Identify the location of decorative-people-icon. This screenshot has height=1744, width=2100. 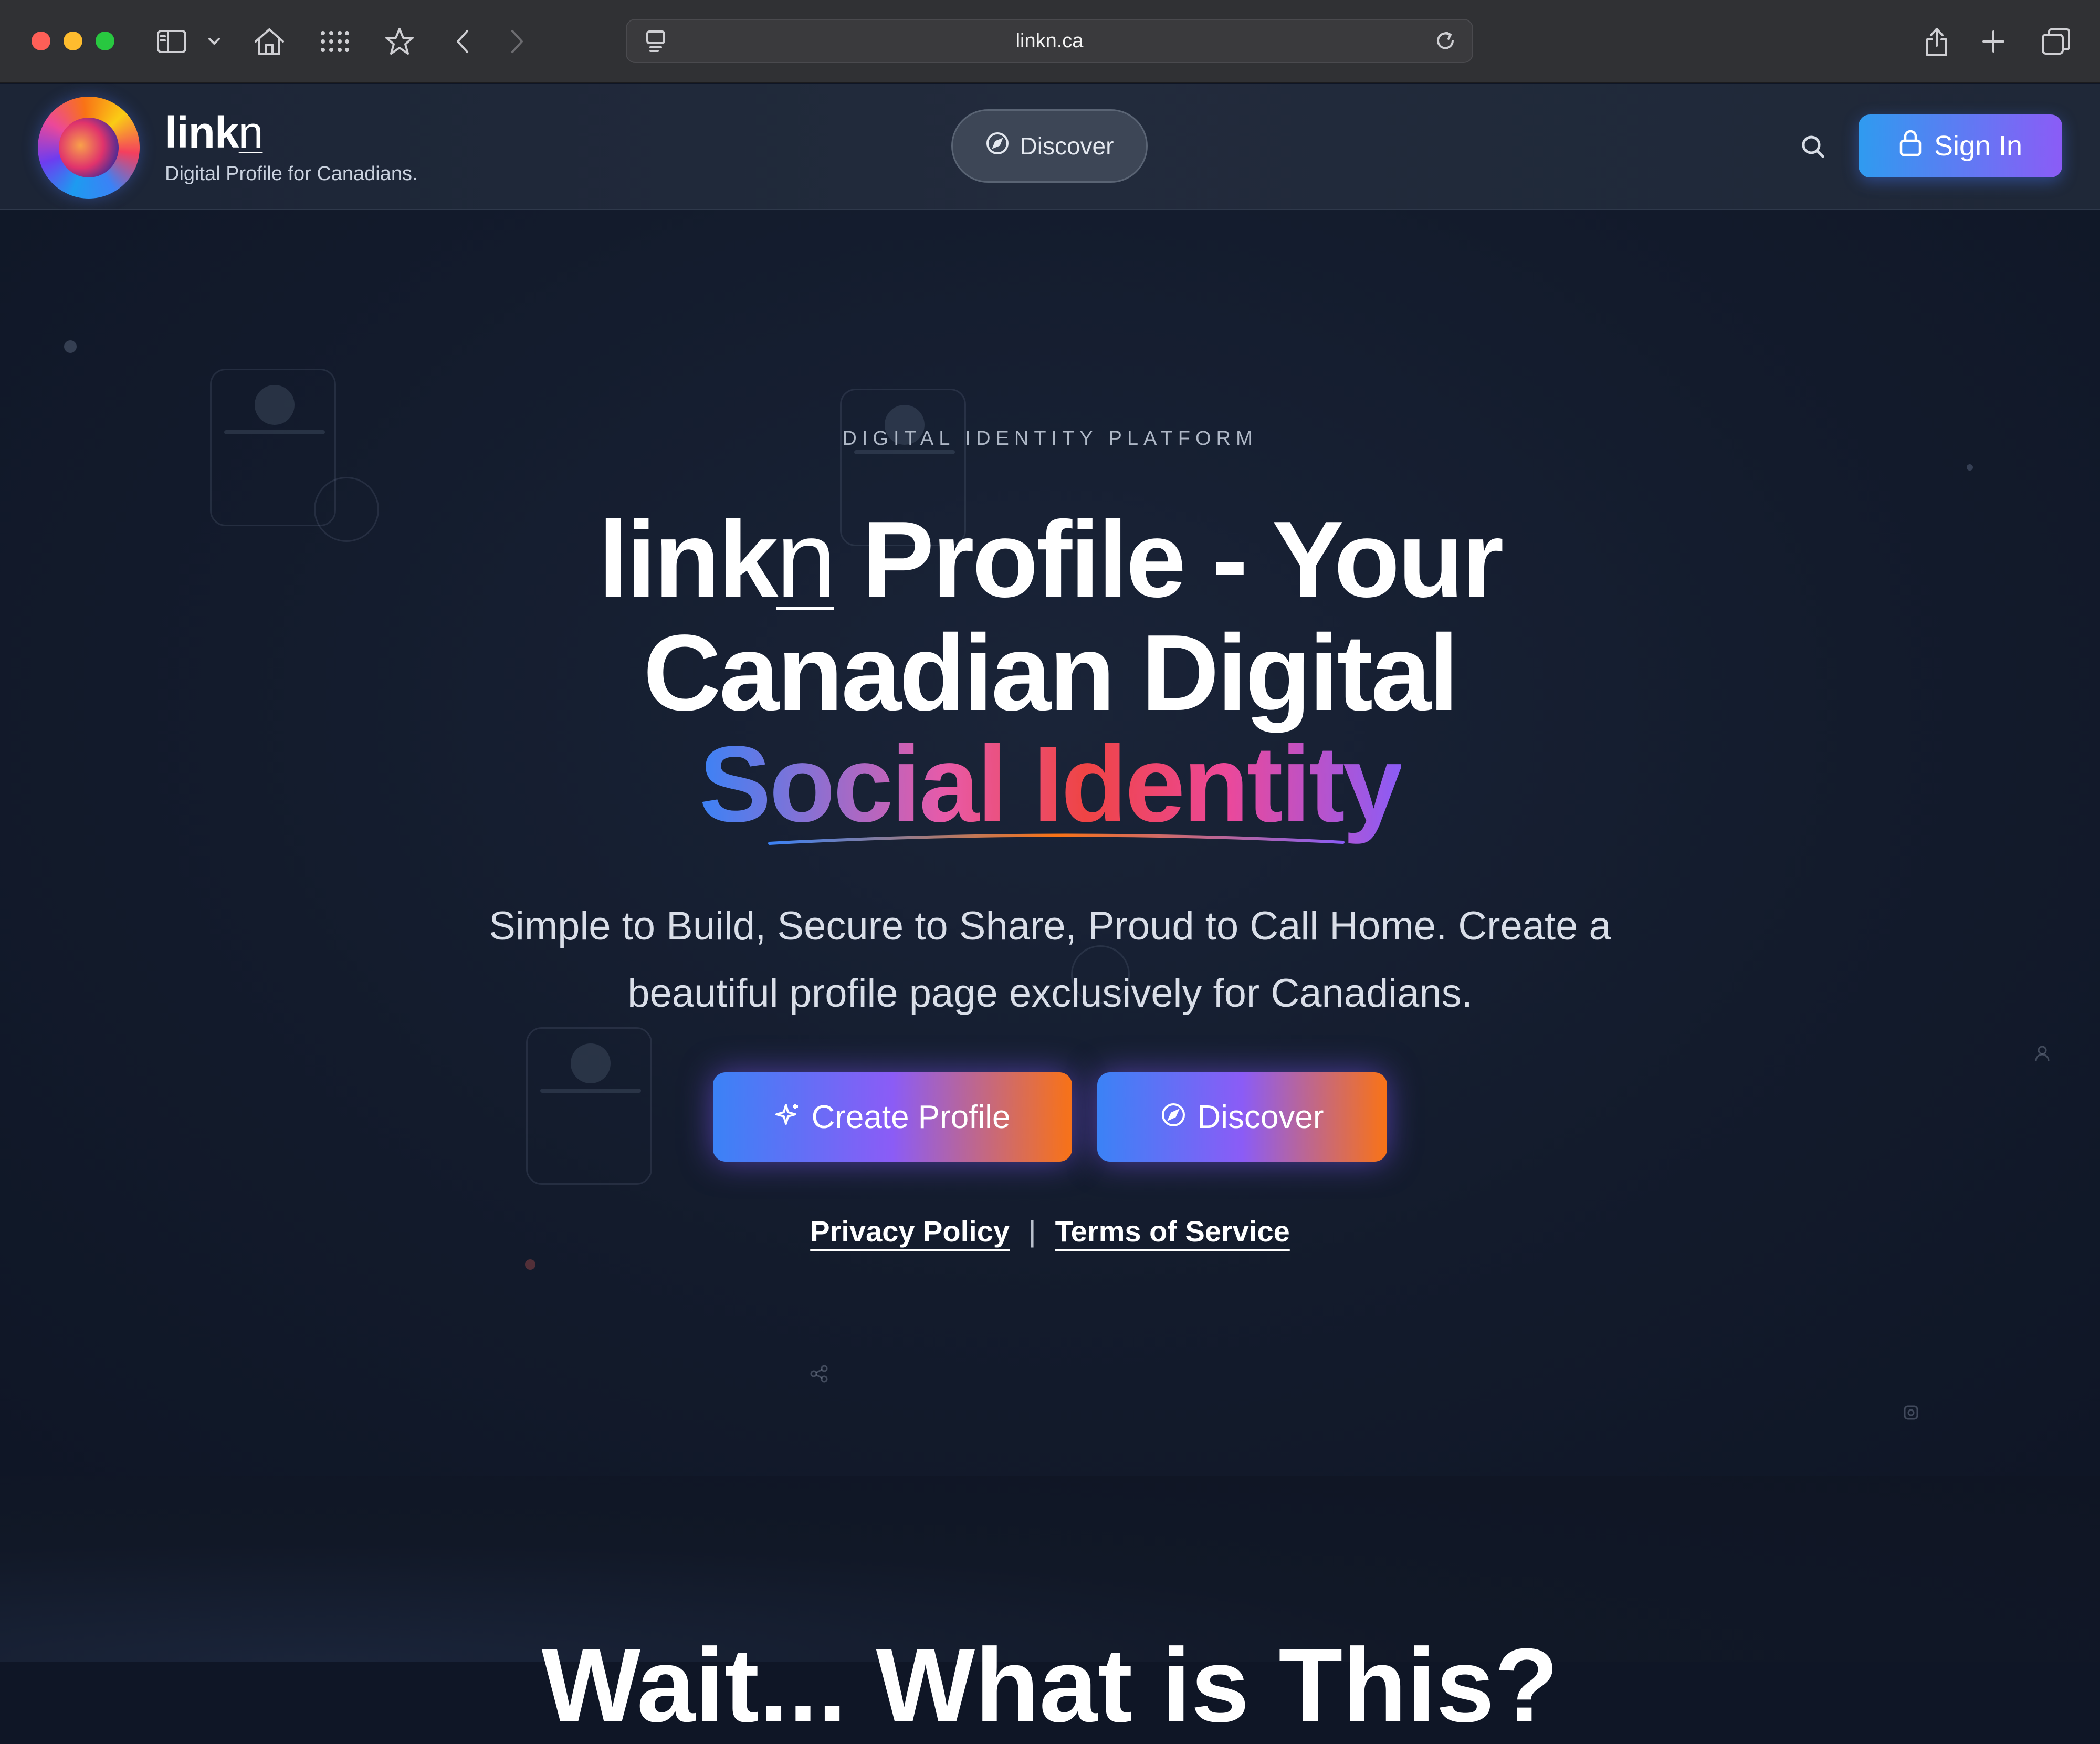
(2042, 1055).